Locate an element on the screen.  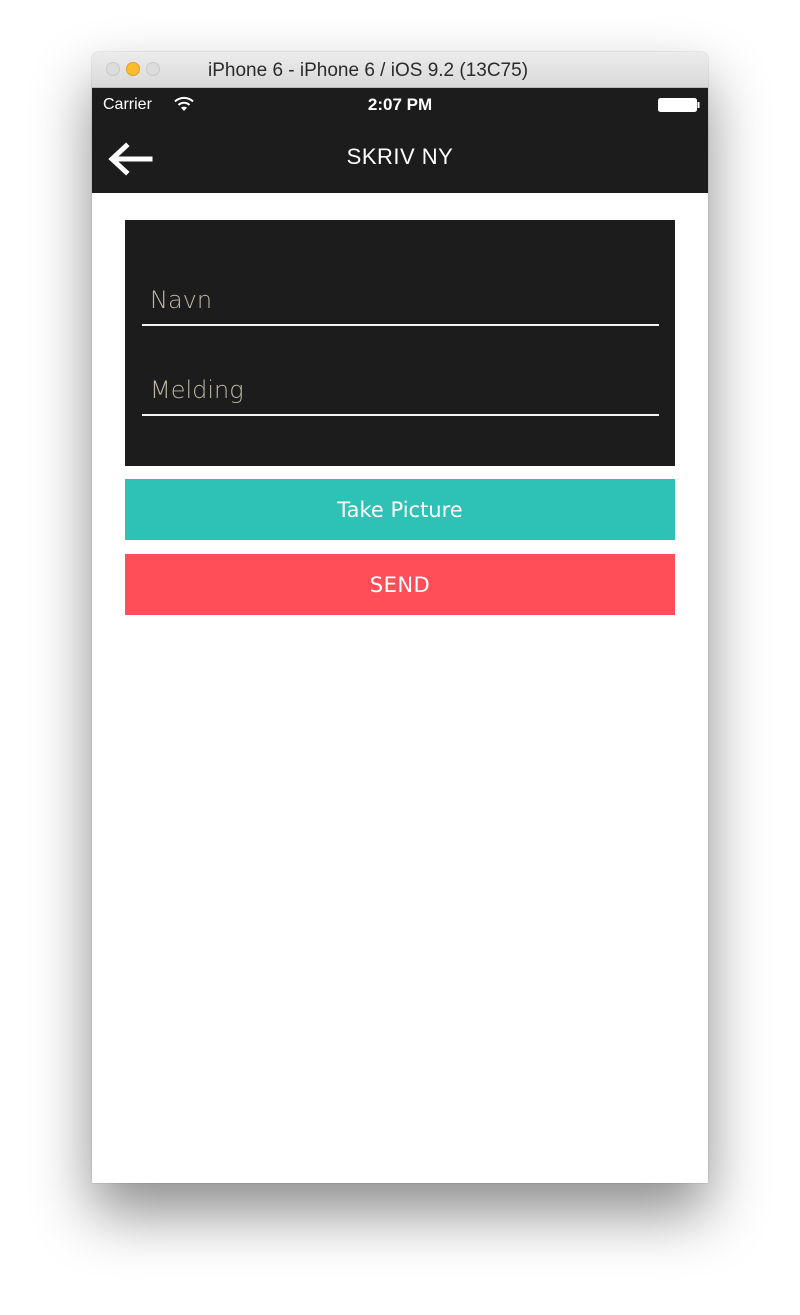
status-time: 2:07 PM is located at coordinates (400, 104).